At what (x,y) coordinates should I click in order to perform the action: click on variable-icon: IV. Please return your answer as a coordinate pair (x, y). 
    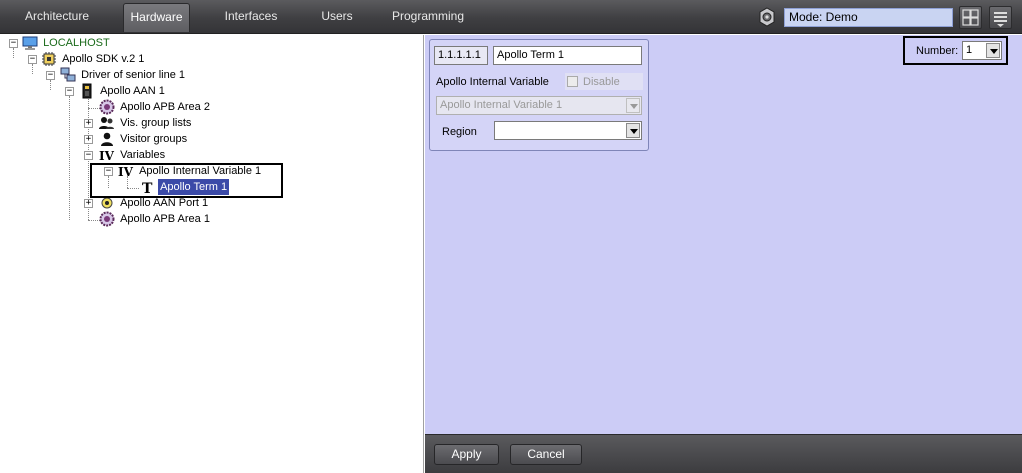
    Looking at the image, I should click on (107, 156).